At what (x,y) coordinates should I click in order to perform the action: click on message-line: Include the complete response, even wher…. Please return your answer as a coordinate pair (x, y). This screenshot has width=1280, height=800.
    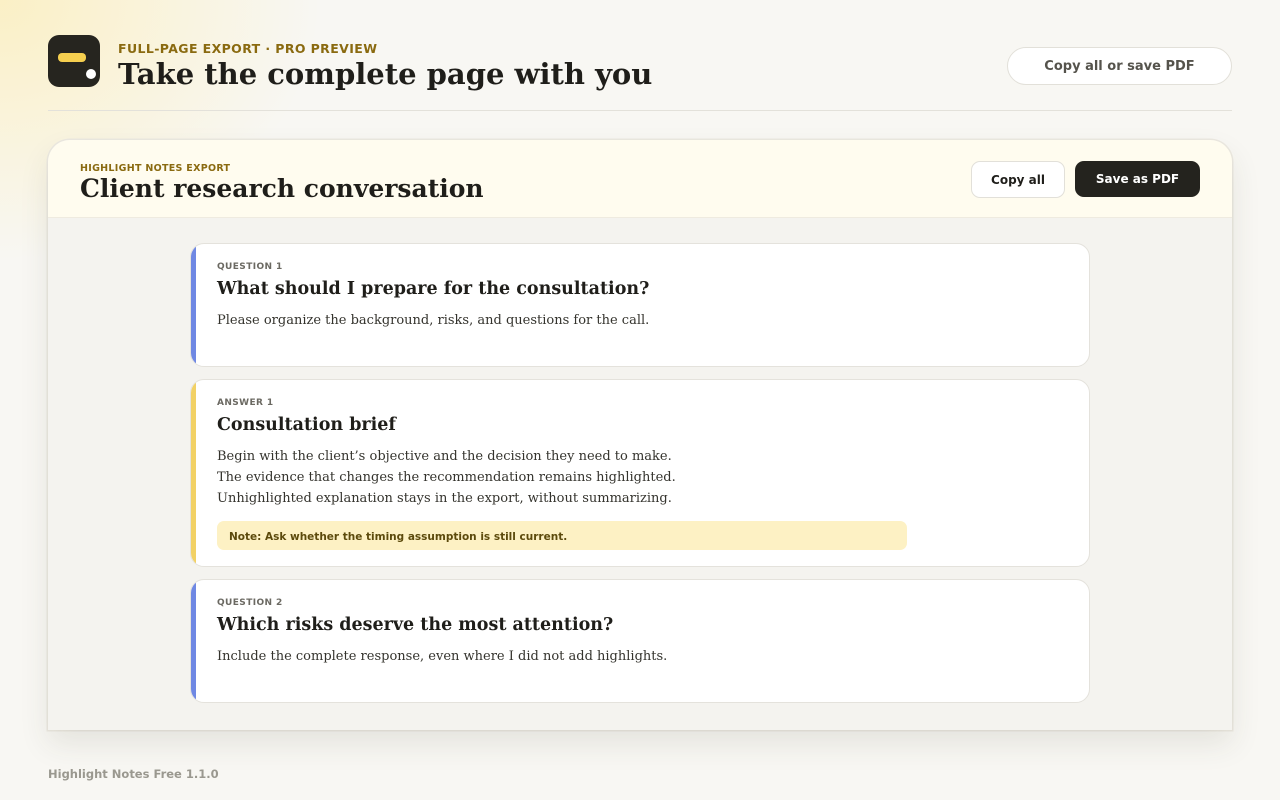
    Looking at the image, I should click on (442, 656).